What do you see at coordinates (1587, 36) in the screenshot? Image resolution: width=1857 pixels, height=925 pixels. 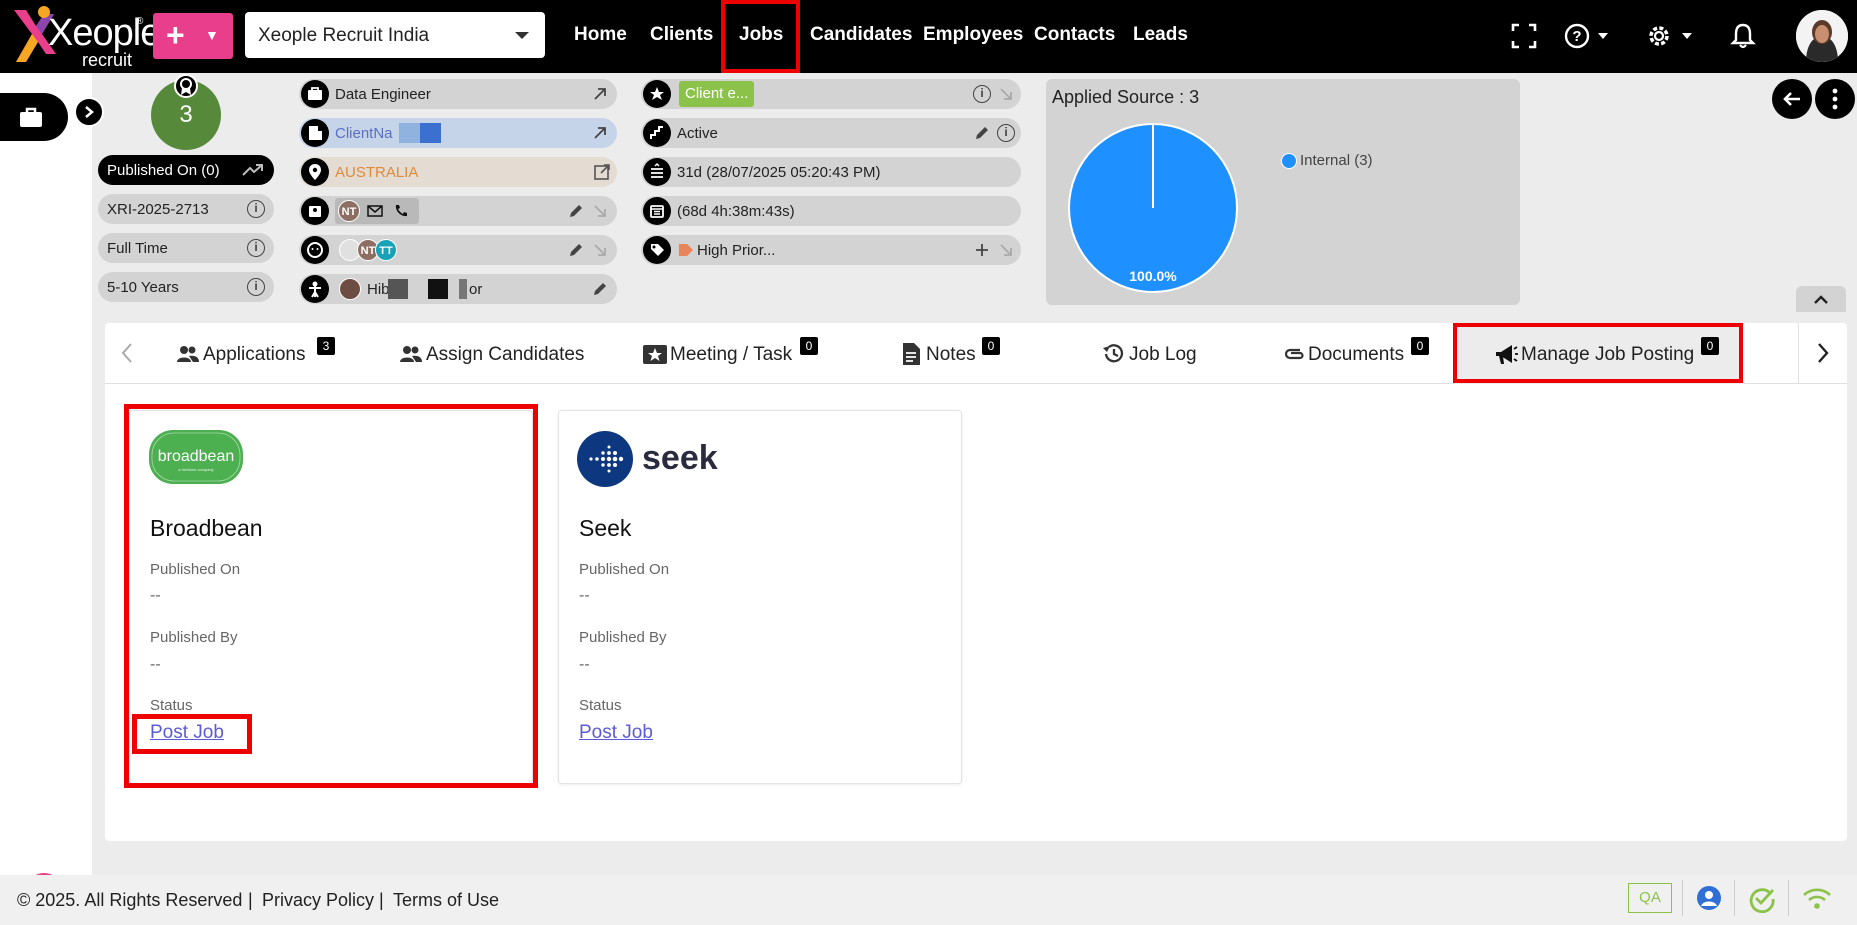 I see `help-icon: ?` at bounding box center [1587, 36].